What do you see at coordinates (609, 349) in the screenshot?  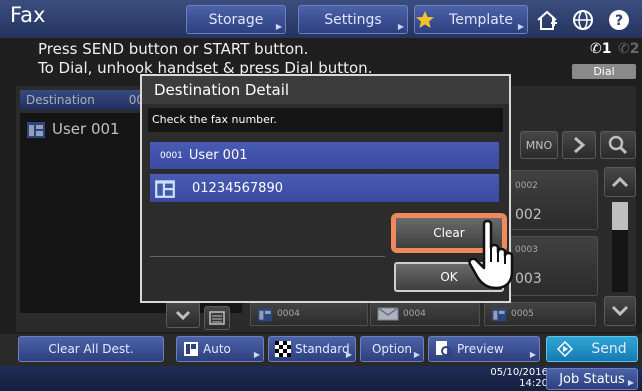 I see `send-label: Send` at bounding box center [609, 349].